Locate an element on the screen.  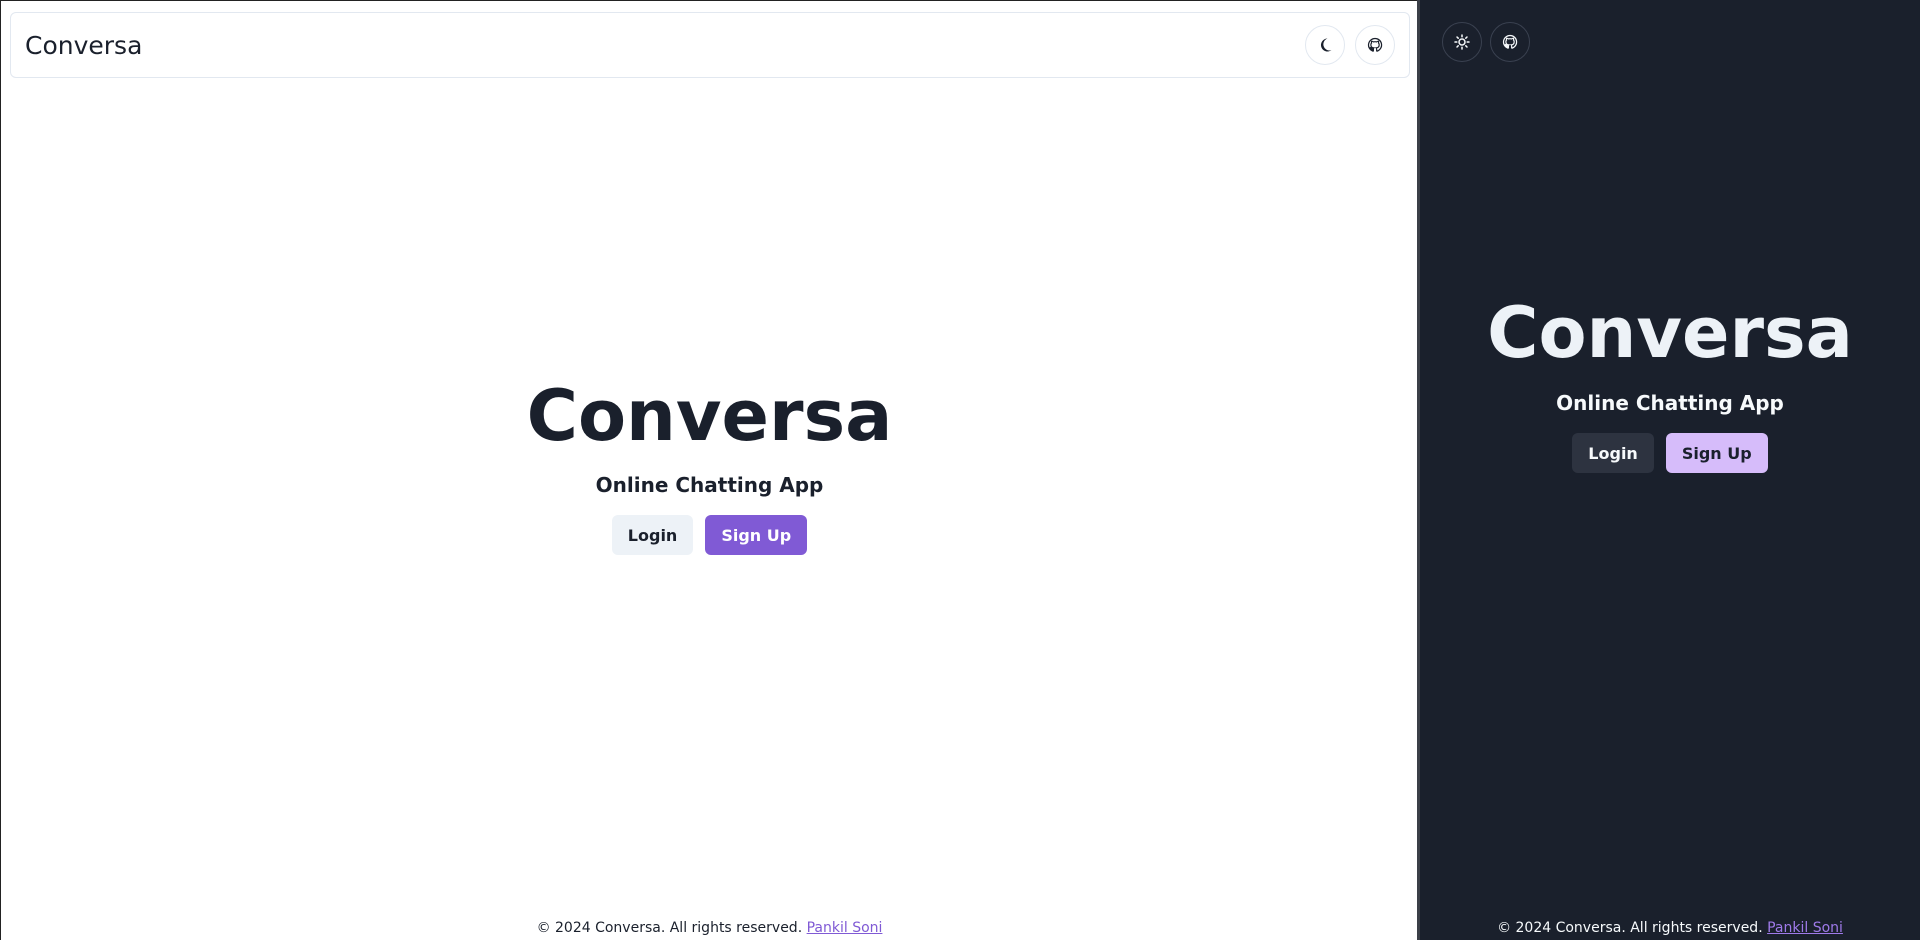
theme-toggle-button-dark is located at coordinates (1462, 42).